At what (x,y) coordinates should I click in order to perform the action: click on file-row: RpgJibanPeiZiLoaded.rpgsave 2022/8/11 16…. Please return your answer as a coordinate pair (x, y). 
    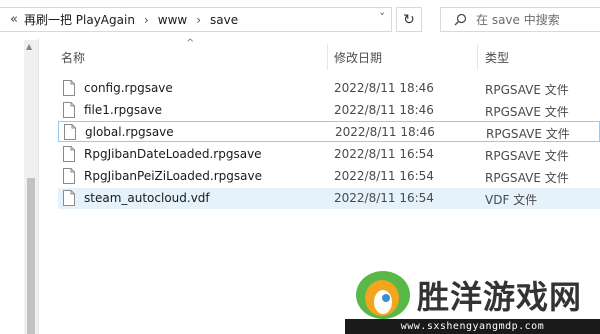
    Looking at the image, I should click on (329, 176).